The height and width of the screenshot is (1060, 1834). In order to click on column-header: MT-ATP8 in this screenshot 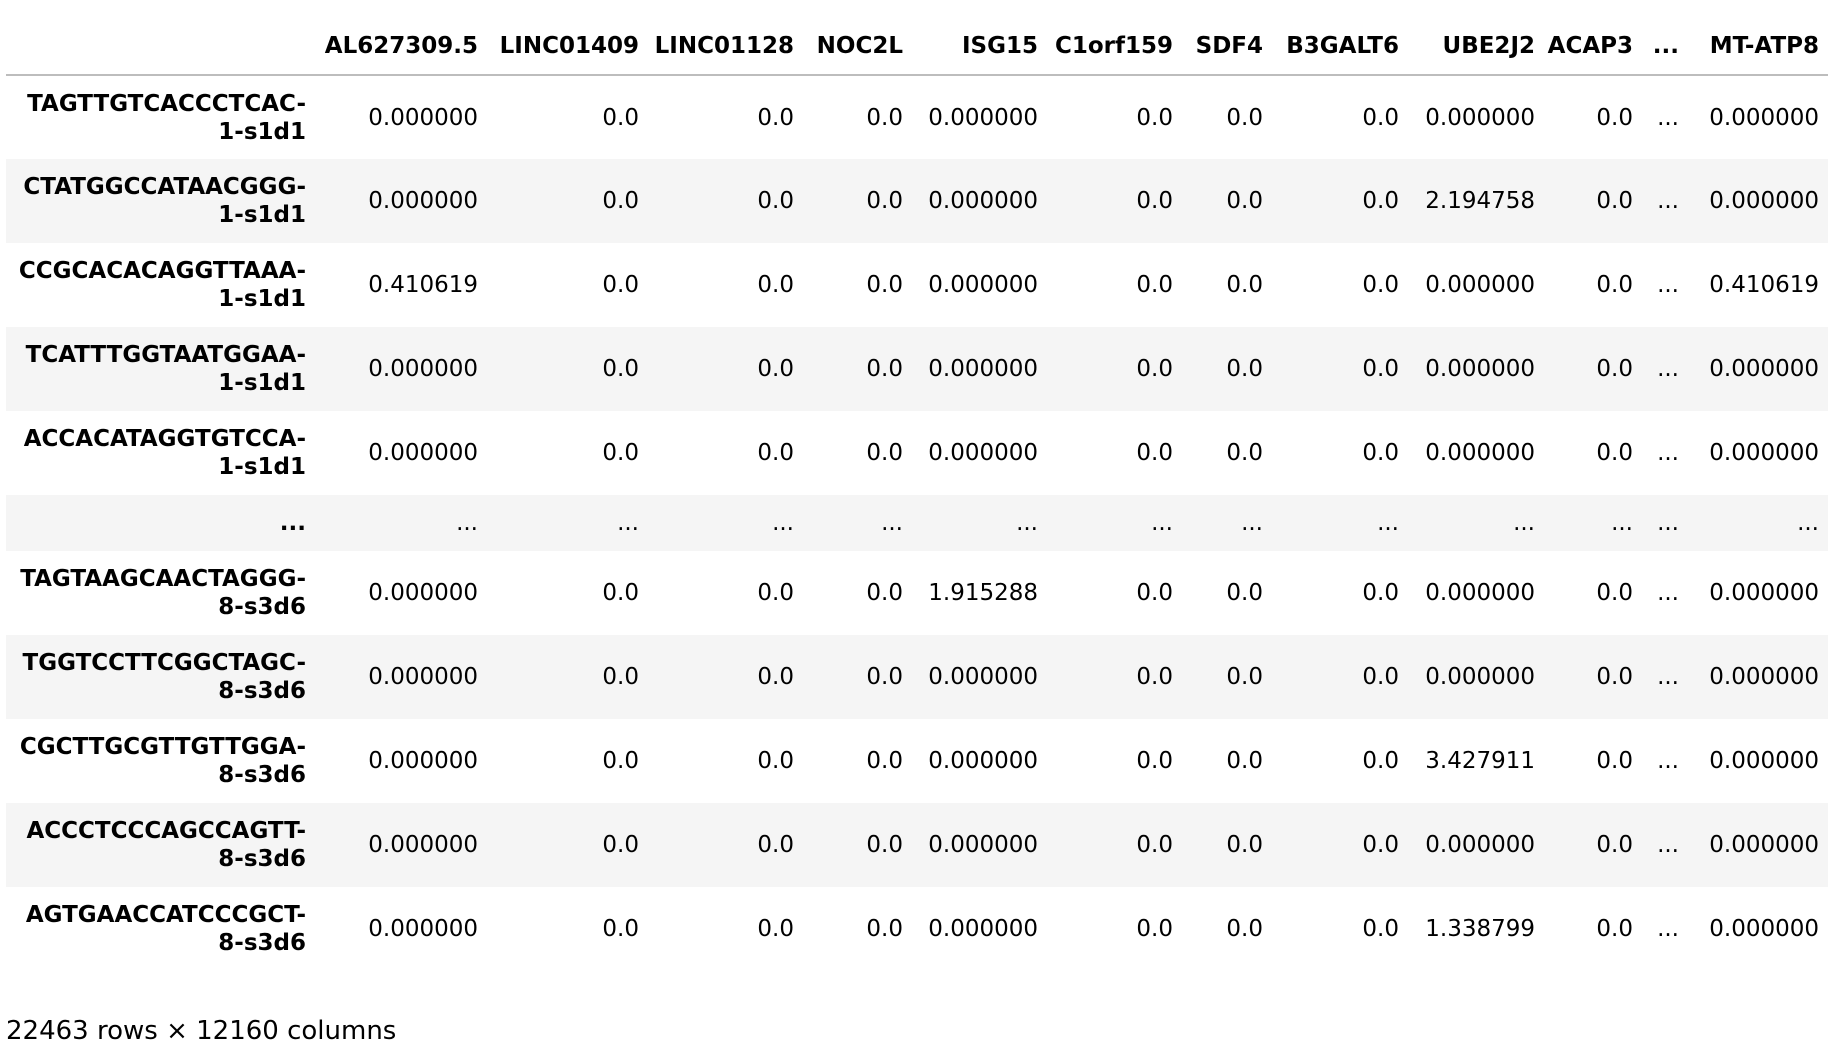, I will do `click(1758, 47)`.